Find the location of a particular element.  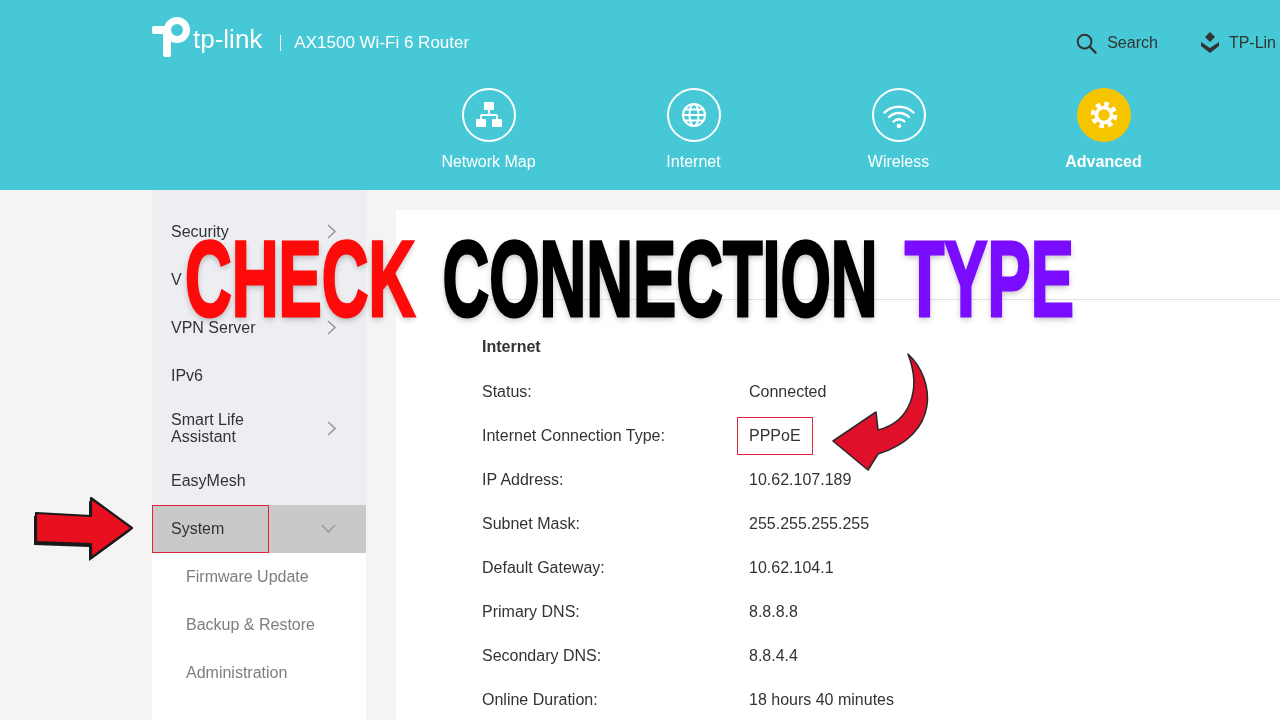

info-value: 8.8.4.4 is located at coordinates (773, 656).